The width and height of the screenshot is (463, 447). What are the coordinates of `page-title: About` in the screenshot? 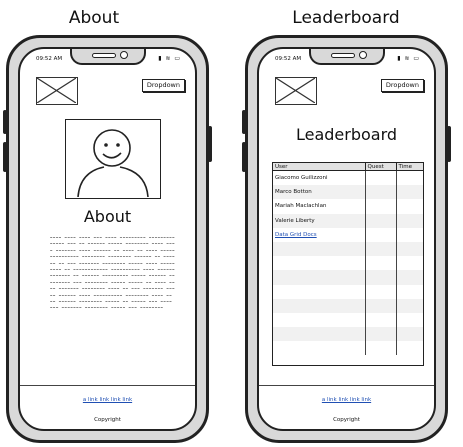 It's located at (107, 216).